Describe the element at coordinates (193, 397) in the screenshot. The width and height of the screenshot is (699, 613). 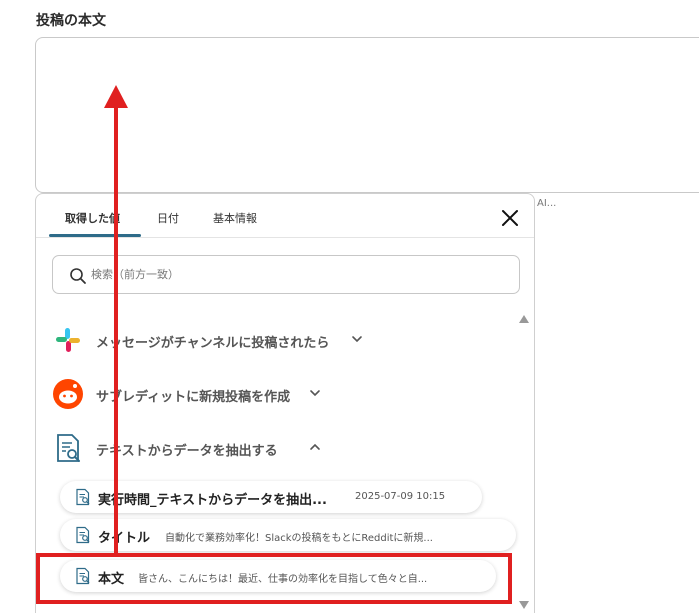
I see `section-label: サブレディットに新規投稿を作成` at that location.